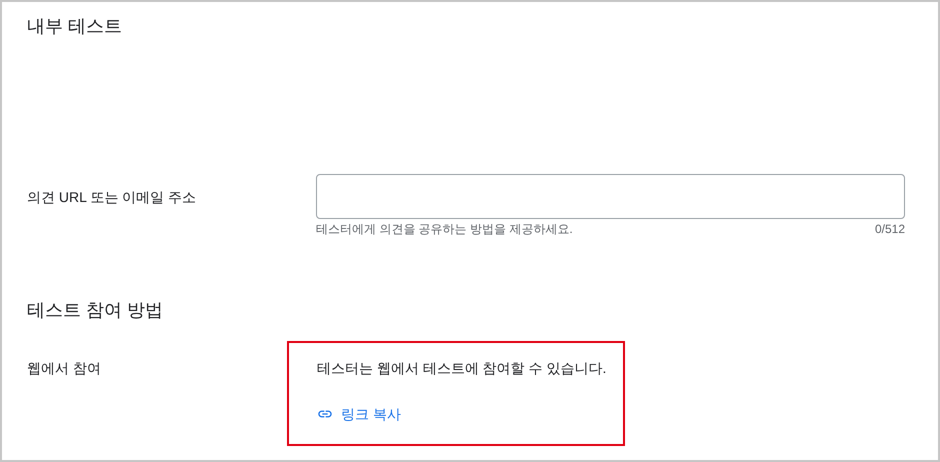 Image resolution: width=940 pixels, height=462 pixels. What do you see at coordinates (64, 368) in the screenshot?
I see `row-label: 웹에서 참여` at bounding box center [64, 368].